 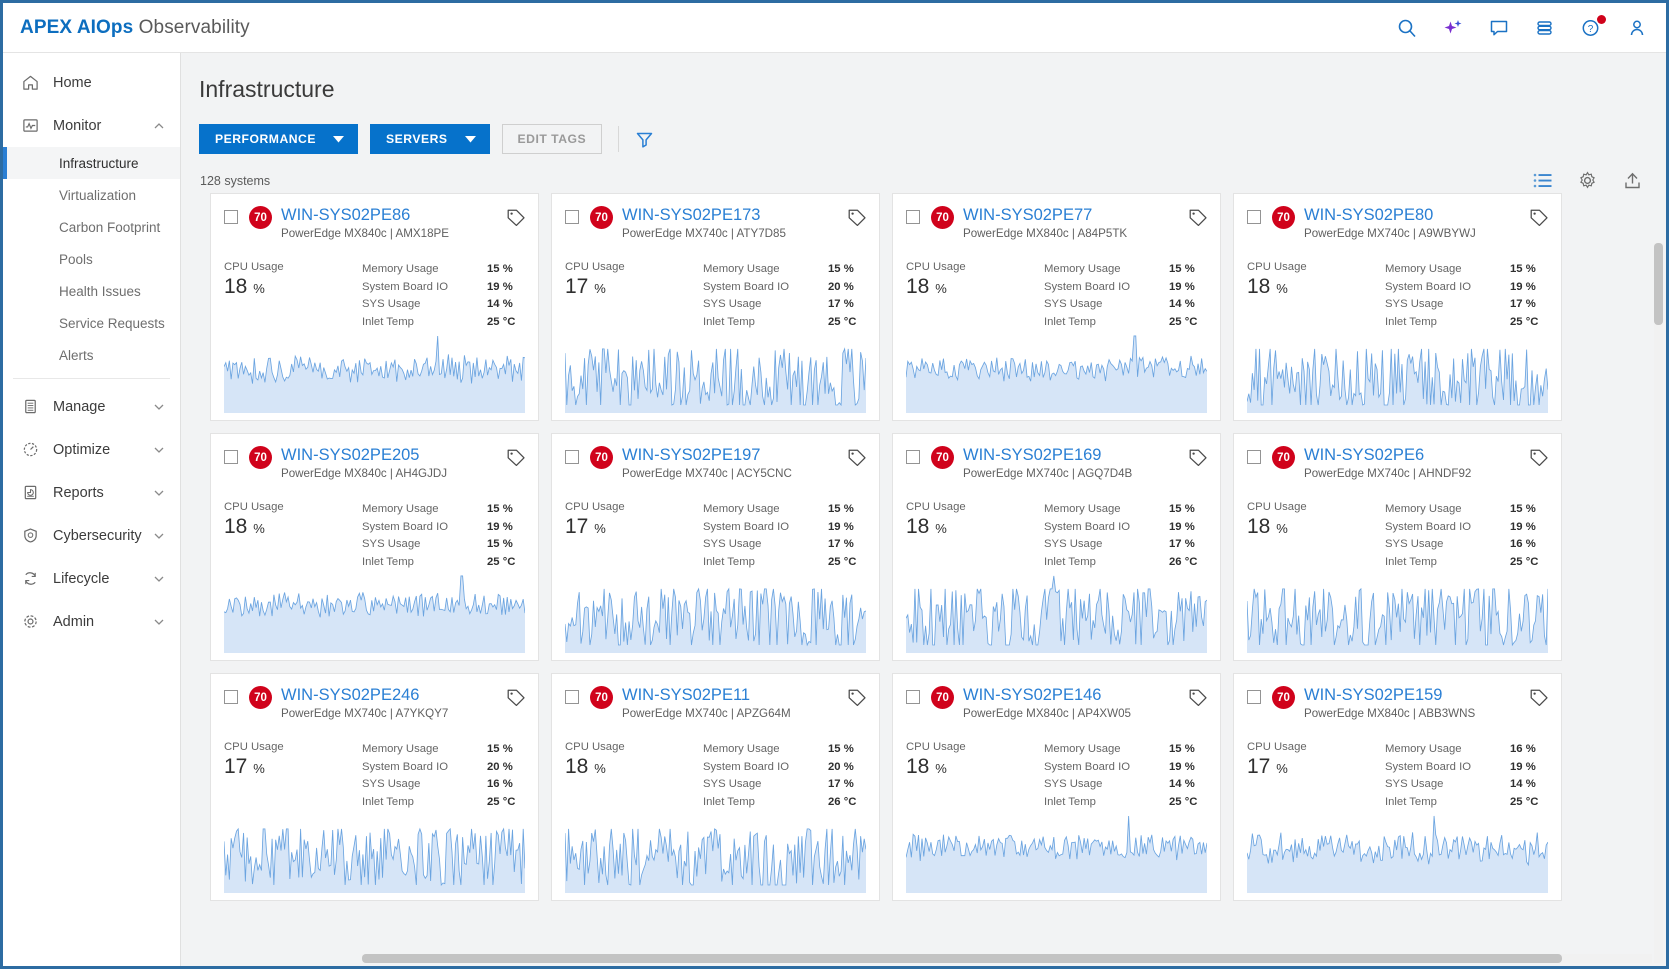 I want to click on sidebar-item-lifecycle: Lifecycle, so click(x=91, y=578).